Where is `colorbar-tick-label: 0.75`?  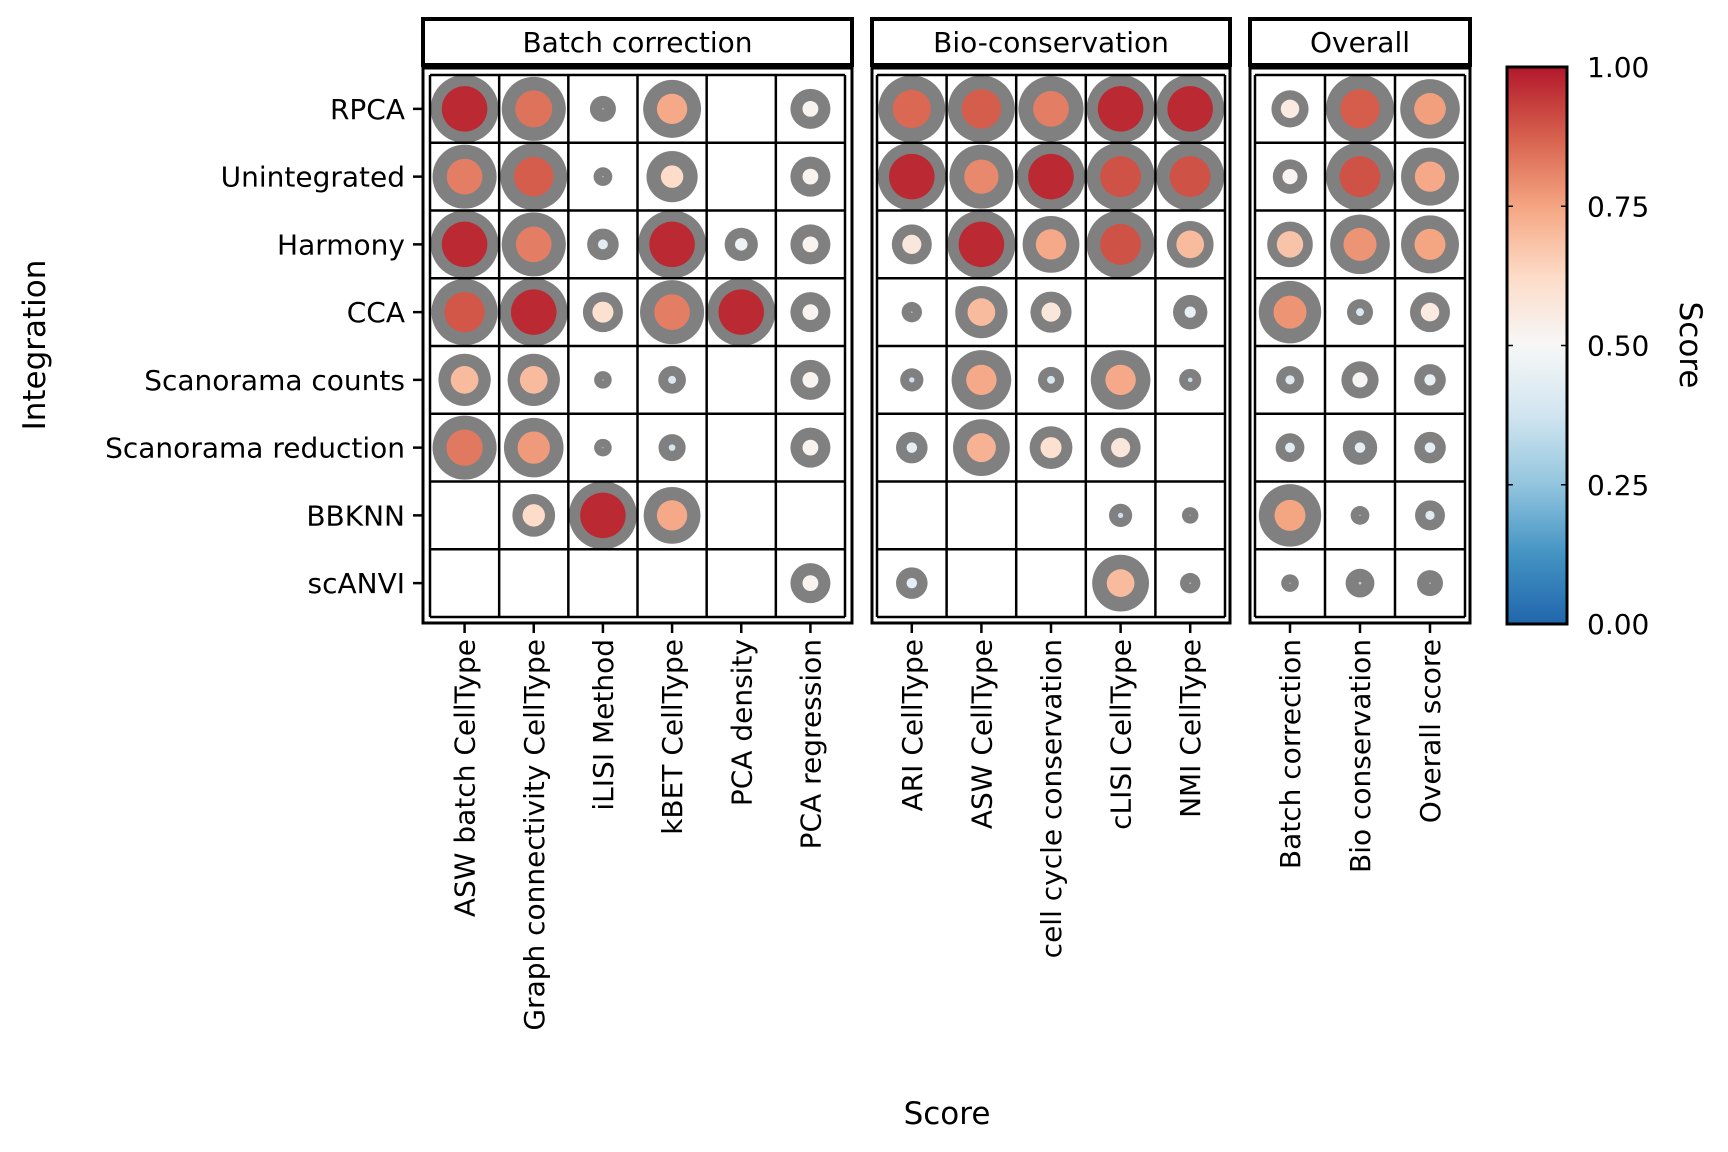 colorbar-tick-label: 0.75 is located at coordinates (1618, 206).